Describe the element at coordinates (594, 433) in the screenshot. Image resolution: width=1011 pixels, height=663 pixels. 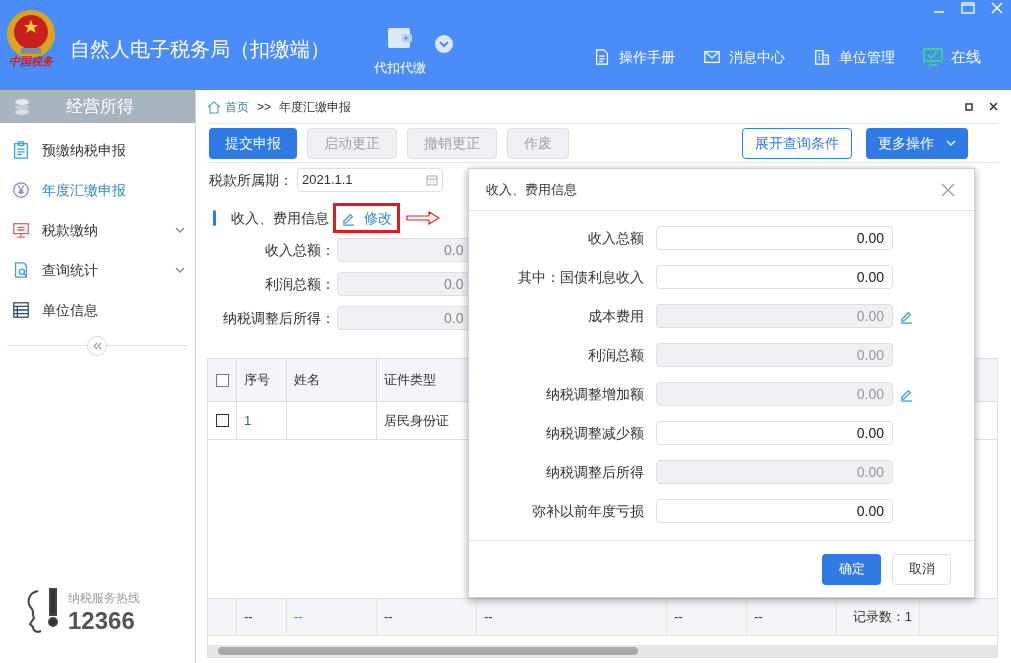
I see `field-label: 纳税调整减少额` at that location.